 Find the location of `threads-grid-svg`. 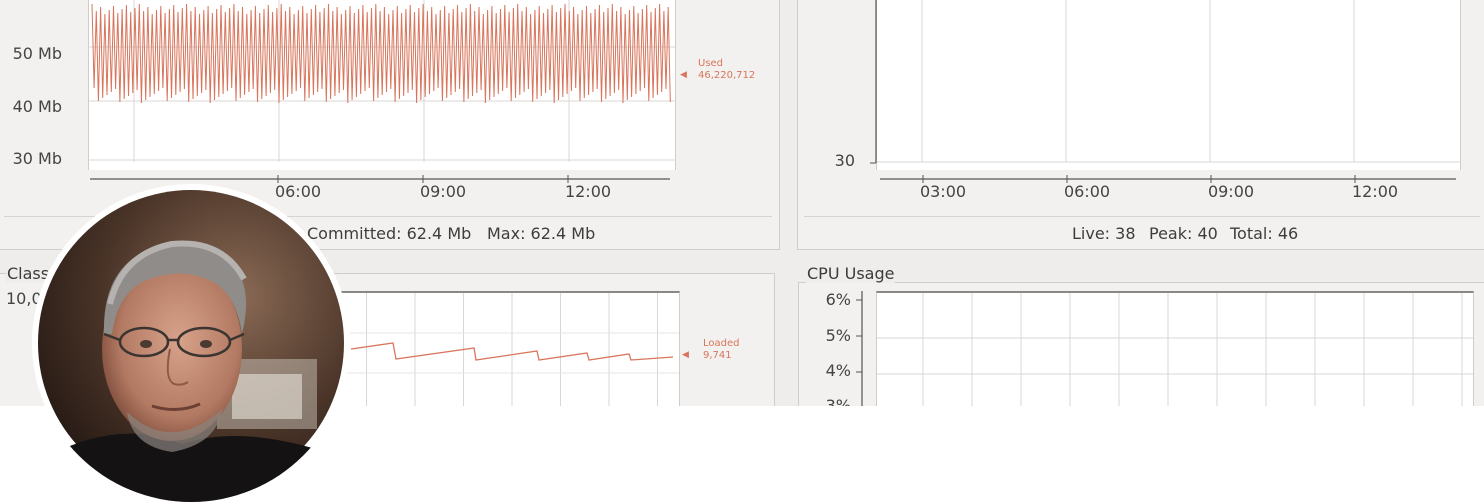

threads-grid-svg is located at coordinates (1168, 81).